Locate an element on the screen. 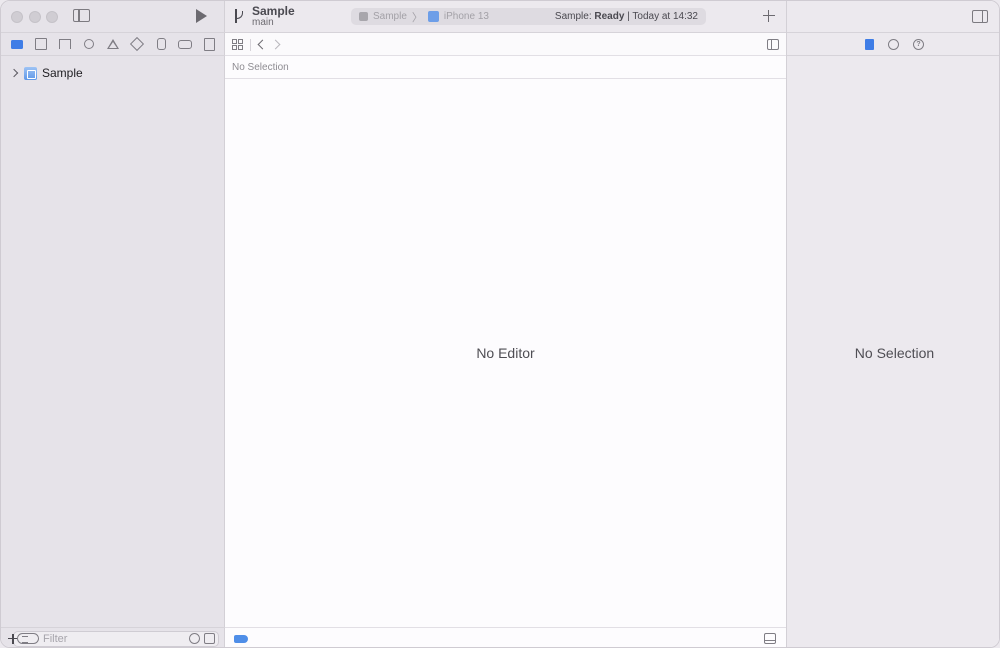 This screenshot has height=648, width=1000. show-debug-area-icon is located at coordinates (770, 638).